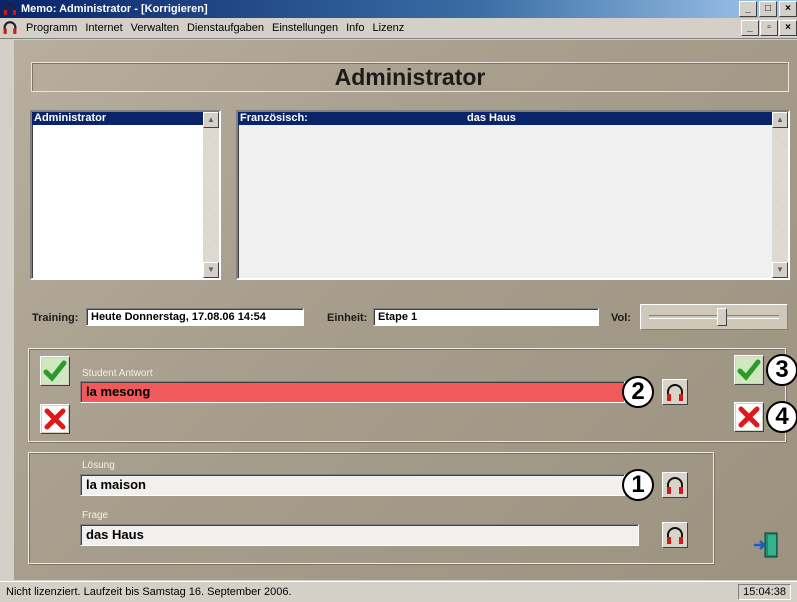 The width and height of the screenshot is (797, 602). What do you see at coordinates (117, 373) in the screenshot?
I see `student-answer-label: Student Antwort` at bounding box center [117, 373].